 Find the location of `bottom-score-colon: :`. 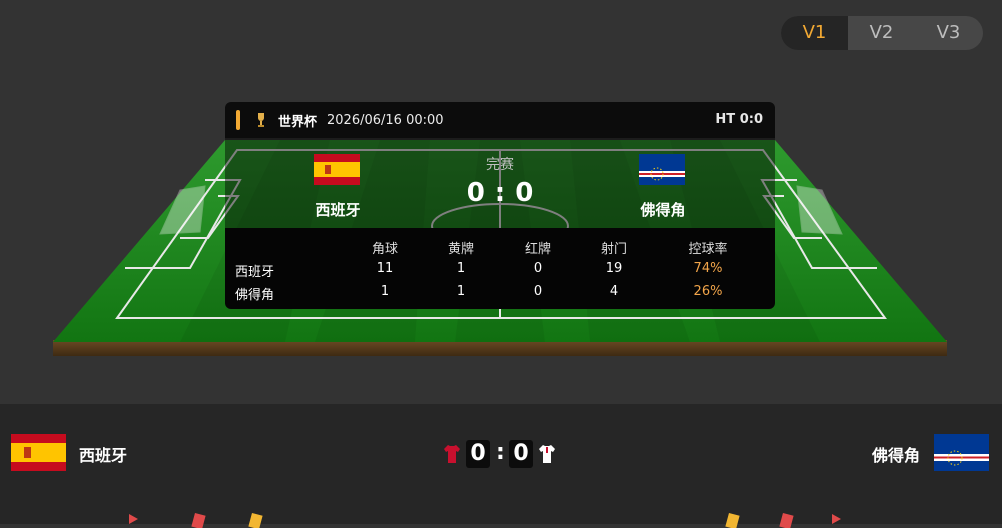

bottom-score-colon: : is located at coordinates (500, 452).